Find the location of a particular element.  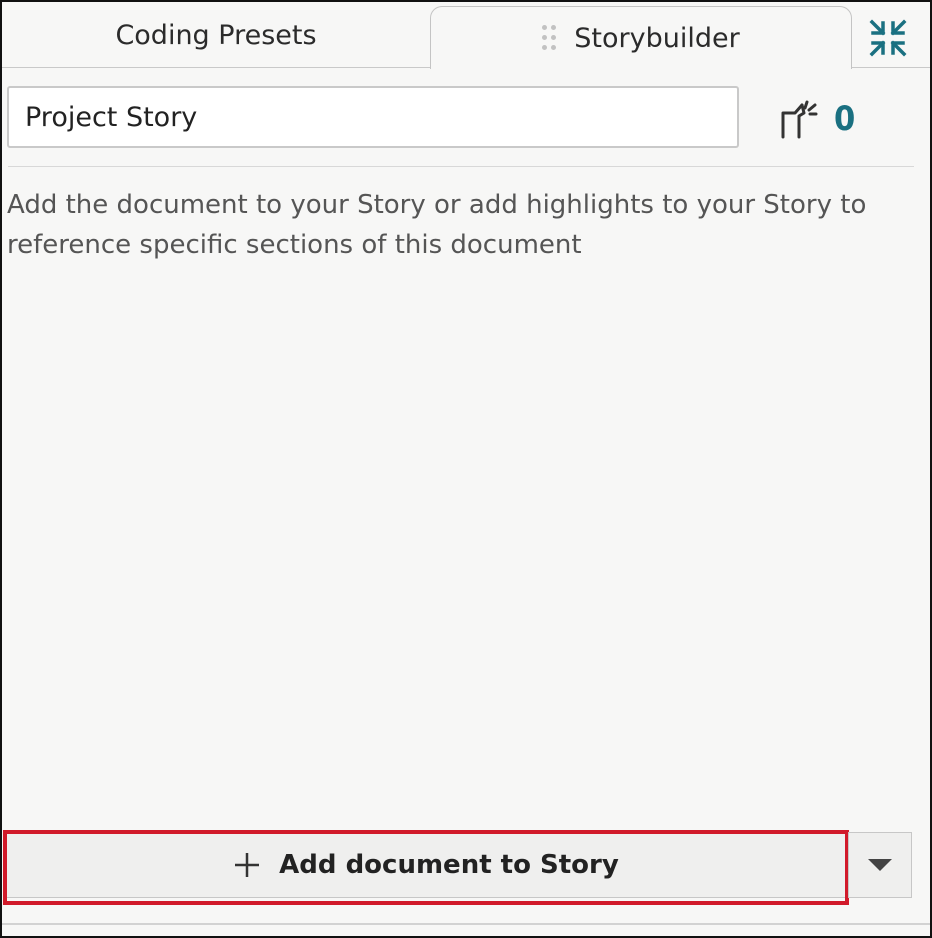

drag-handle-icon is located at coordinates (550, 38).